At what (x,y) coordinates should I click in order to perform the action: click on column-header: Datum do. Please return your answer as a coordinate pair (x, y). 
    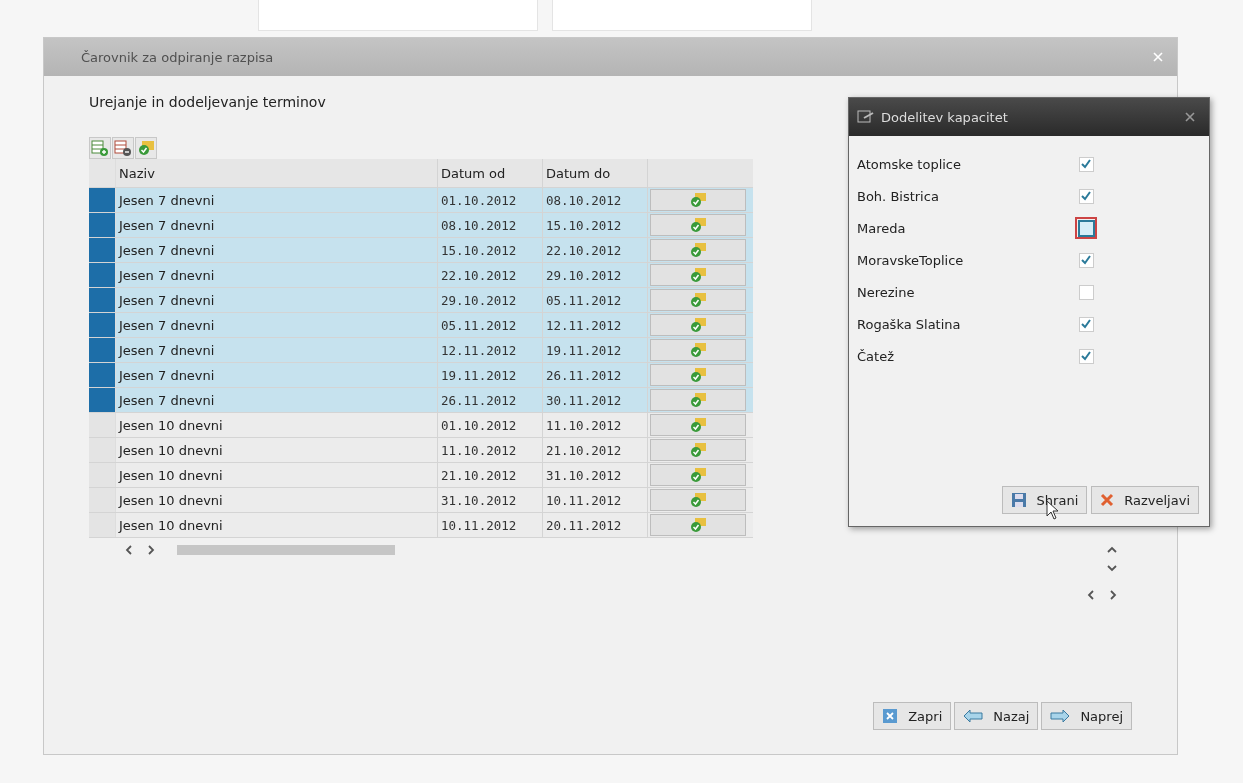
    Looking at the image, I should click on (595, 173).